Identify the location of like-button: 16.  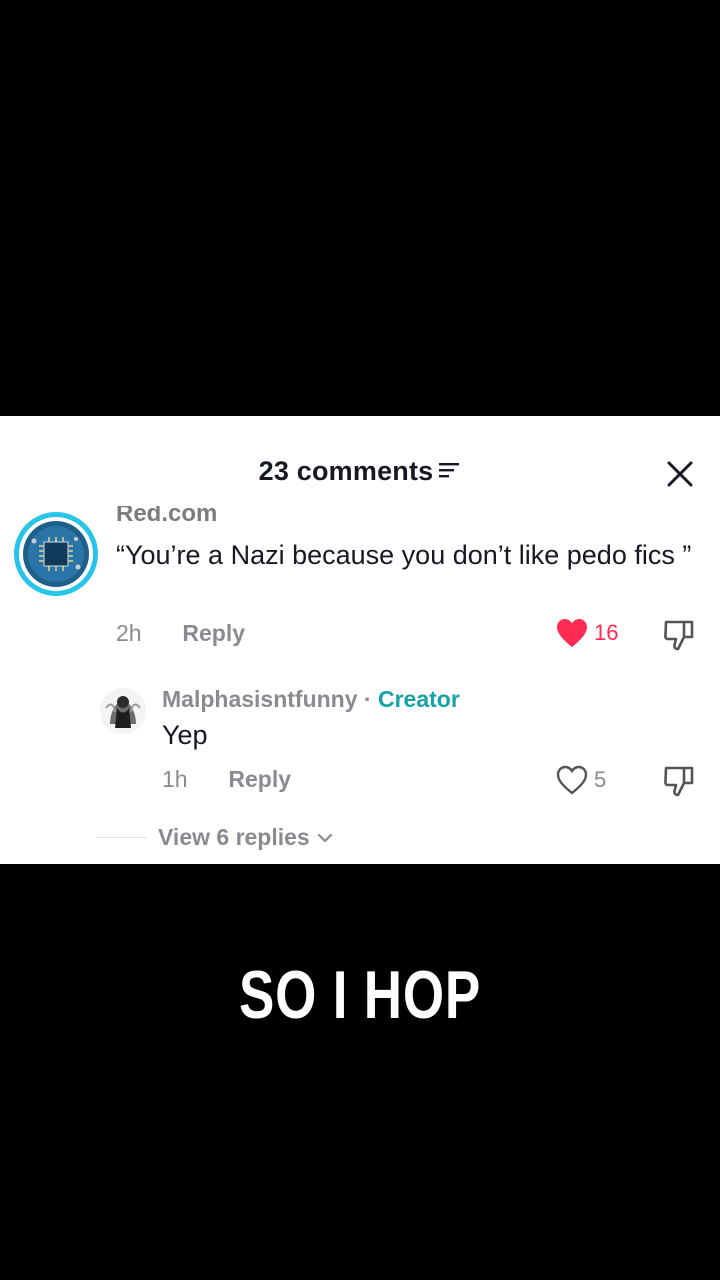
(587, 633).